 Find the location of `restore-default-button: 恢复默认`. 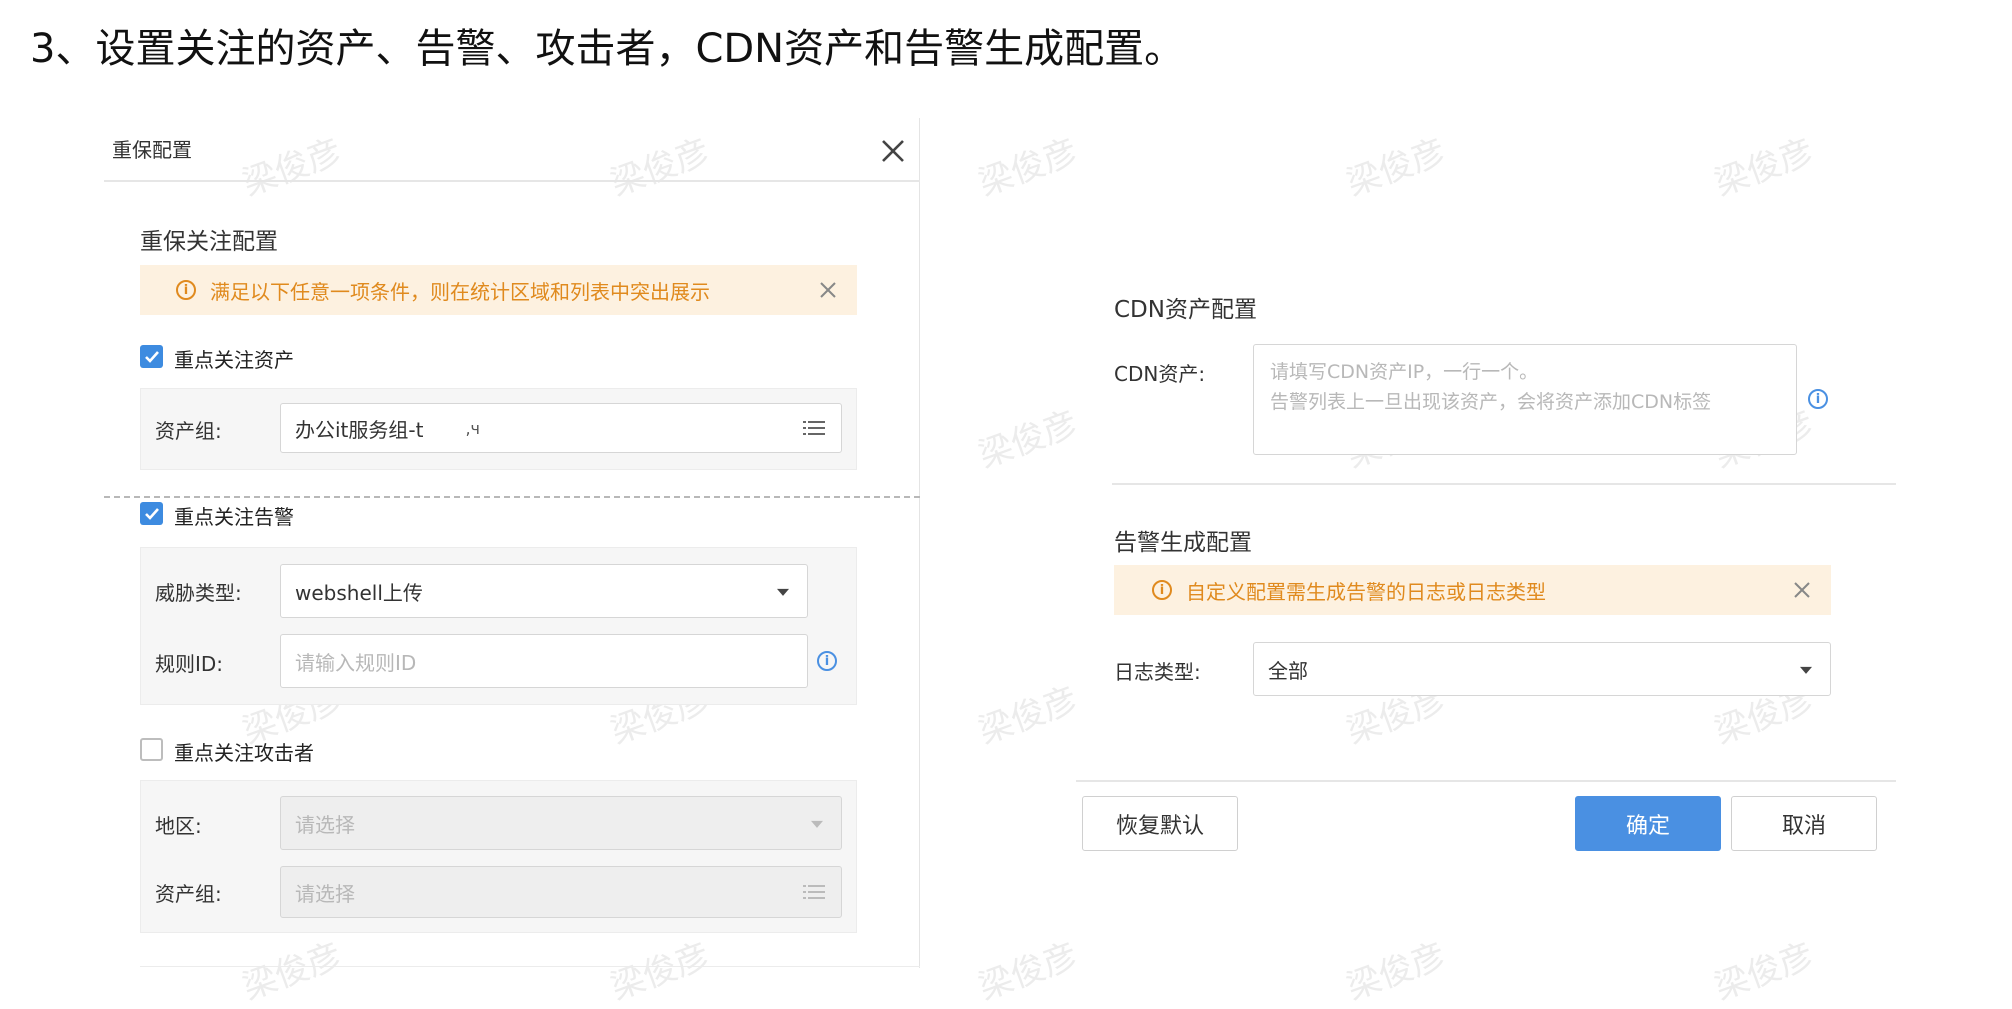

restore-default-button: 恢复默认 is located at coordinates (1160, 823).